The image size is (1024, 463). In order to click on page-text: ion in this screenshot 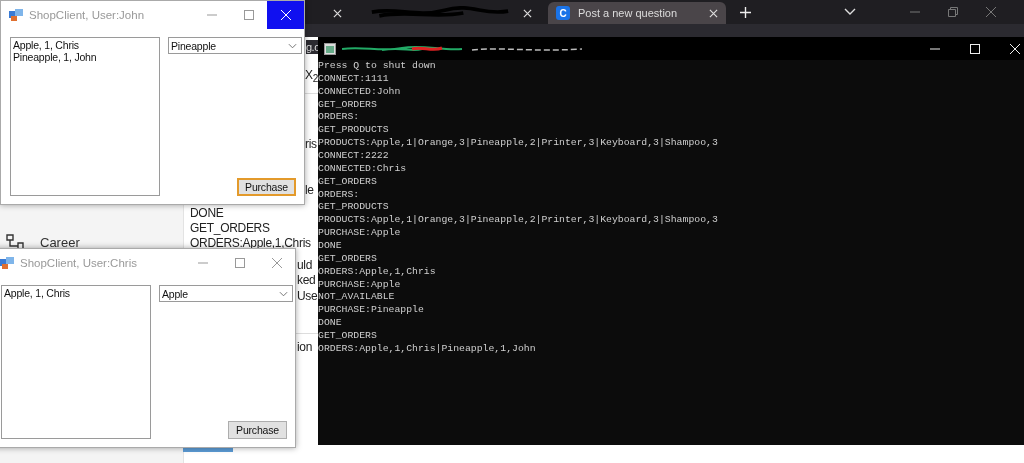, I will do `click(305, 347)`.